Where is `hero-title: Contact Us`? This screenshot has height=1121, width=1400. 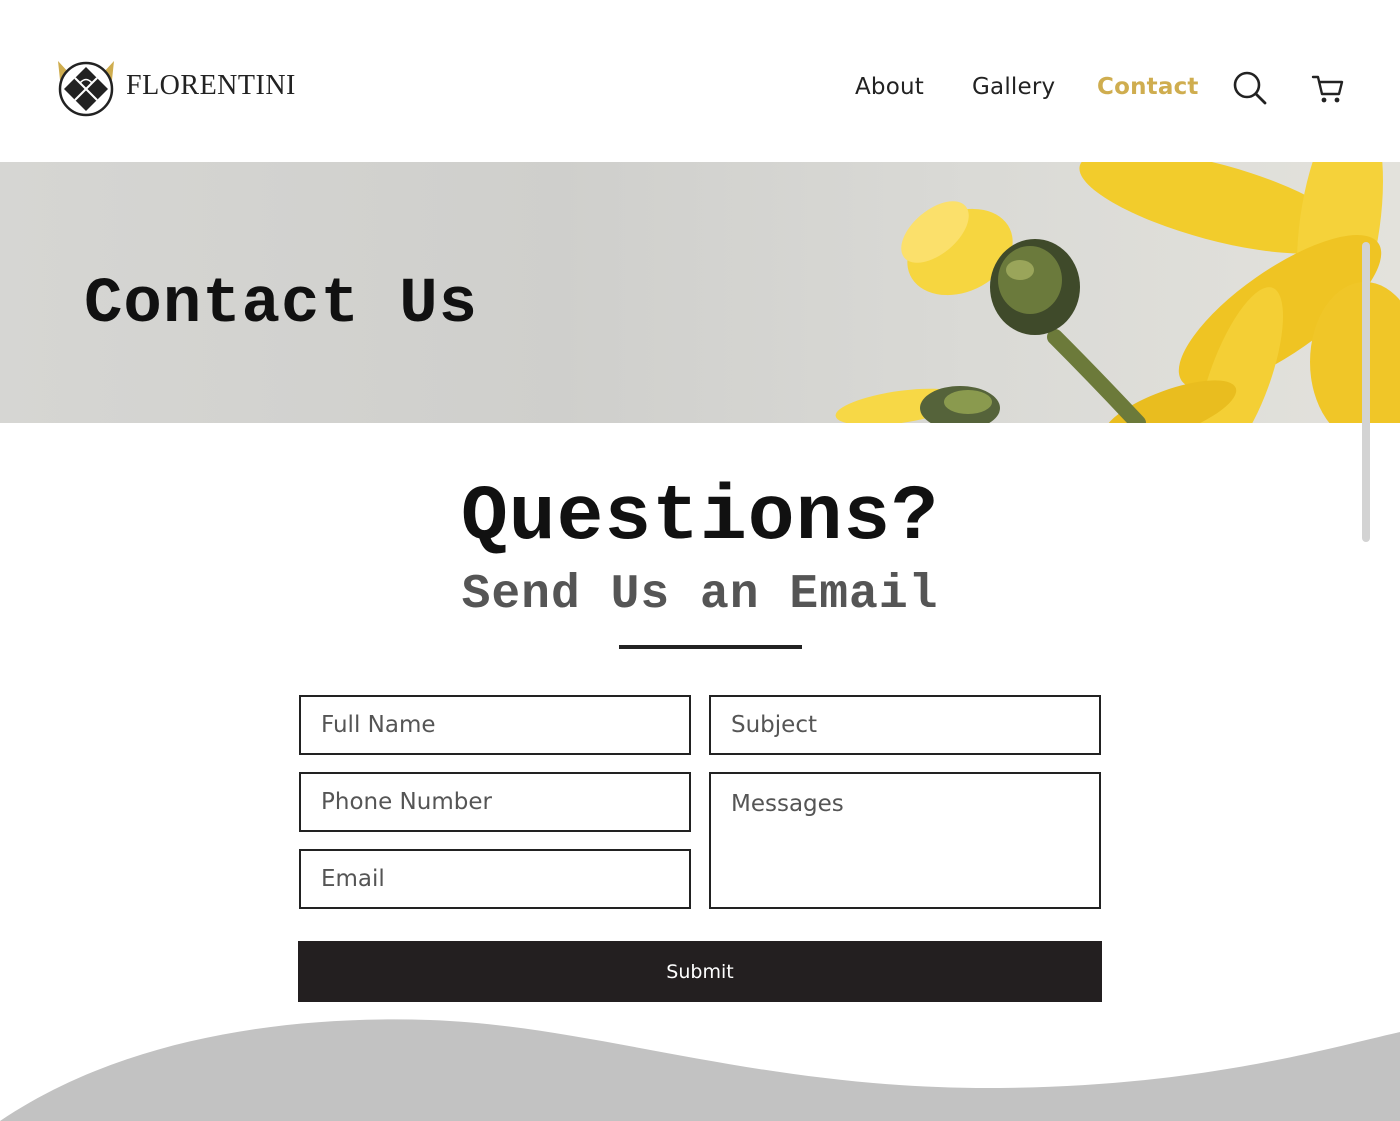 hero-title: Contact Us is located at coordinates (281, 305).